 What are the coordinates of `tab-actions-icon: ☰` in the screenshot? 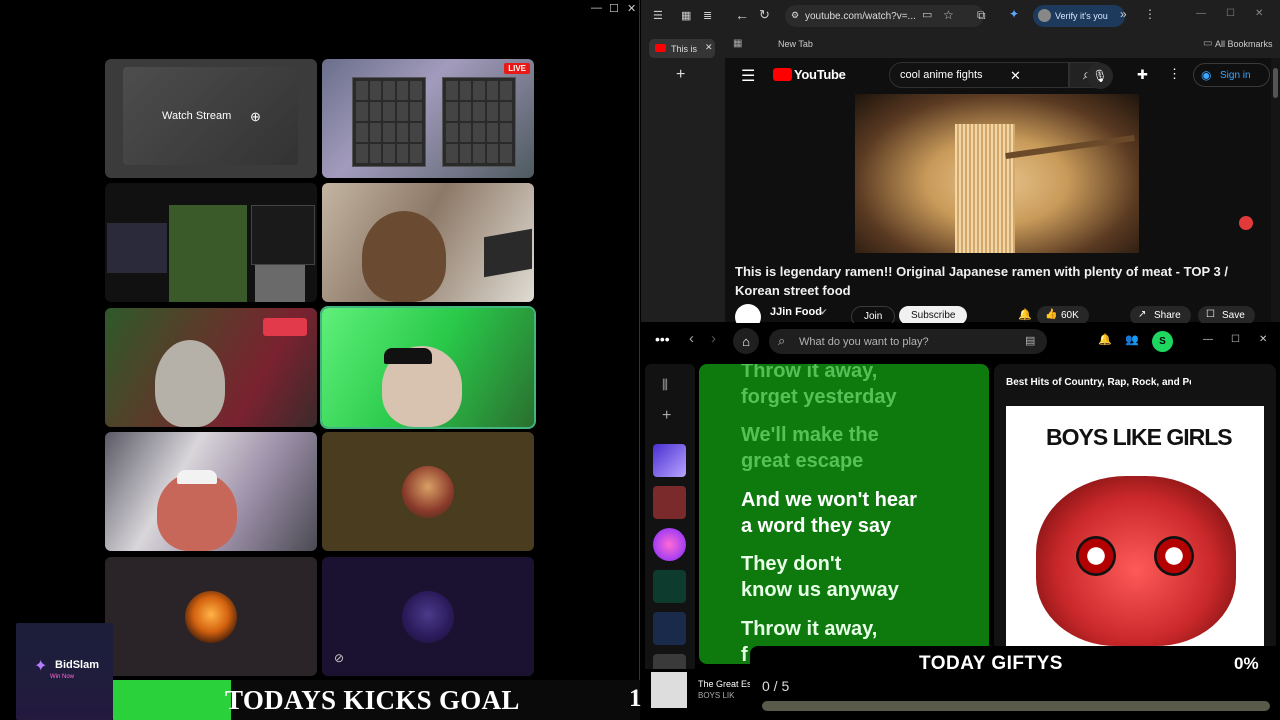 It's located at (658, 15).